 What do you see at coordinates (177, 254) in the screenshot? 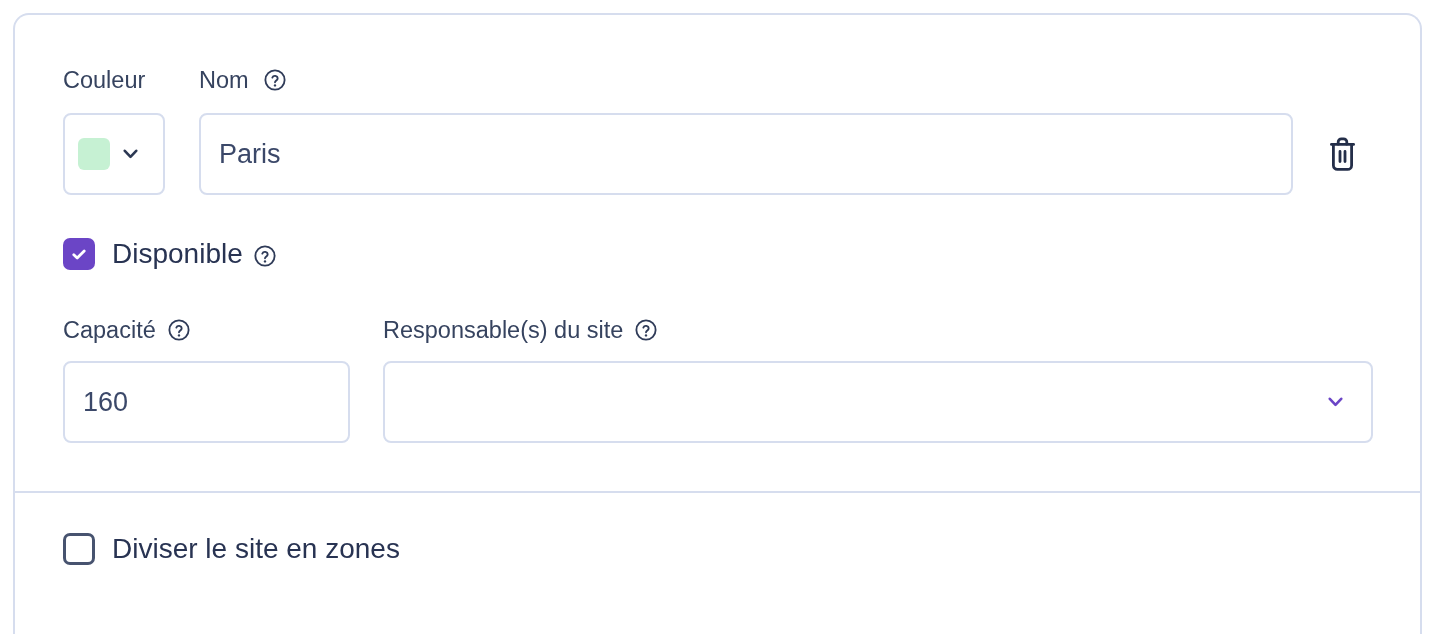
I see `checkbox-label: Disponible` at bounding box center [177, 254].